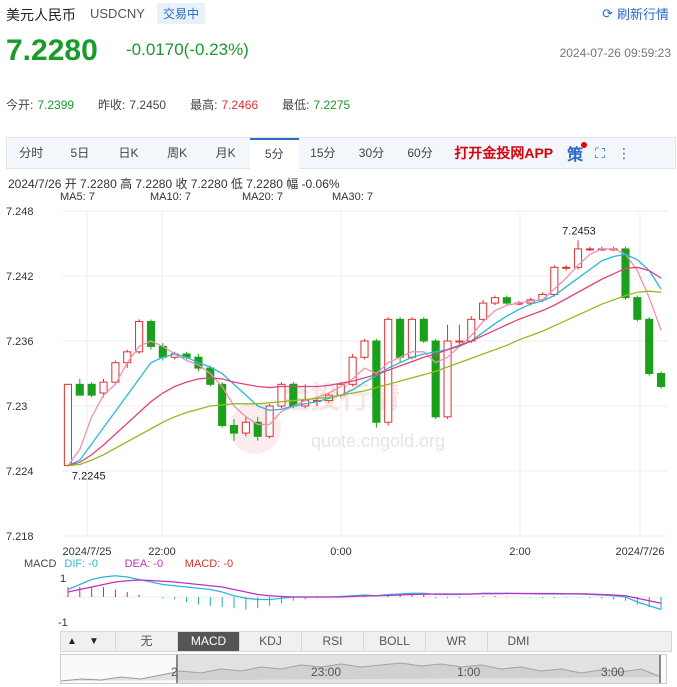 The width and height of the screenshot is (677, 687). I want to click on y-tick-label: 7.236, so click(20, 342).